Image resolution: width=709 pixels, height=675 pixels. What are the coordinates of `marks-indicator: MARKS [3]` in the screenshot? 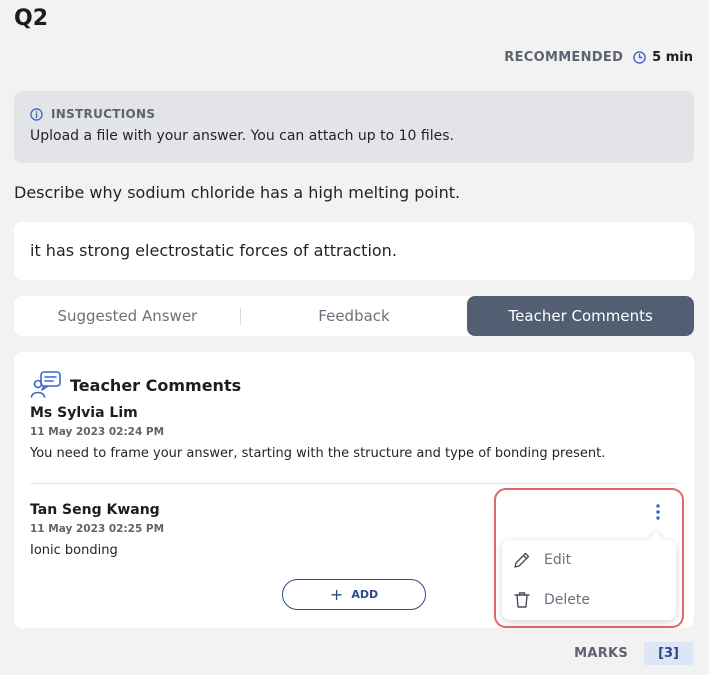 It's located at (633, 653).